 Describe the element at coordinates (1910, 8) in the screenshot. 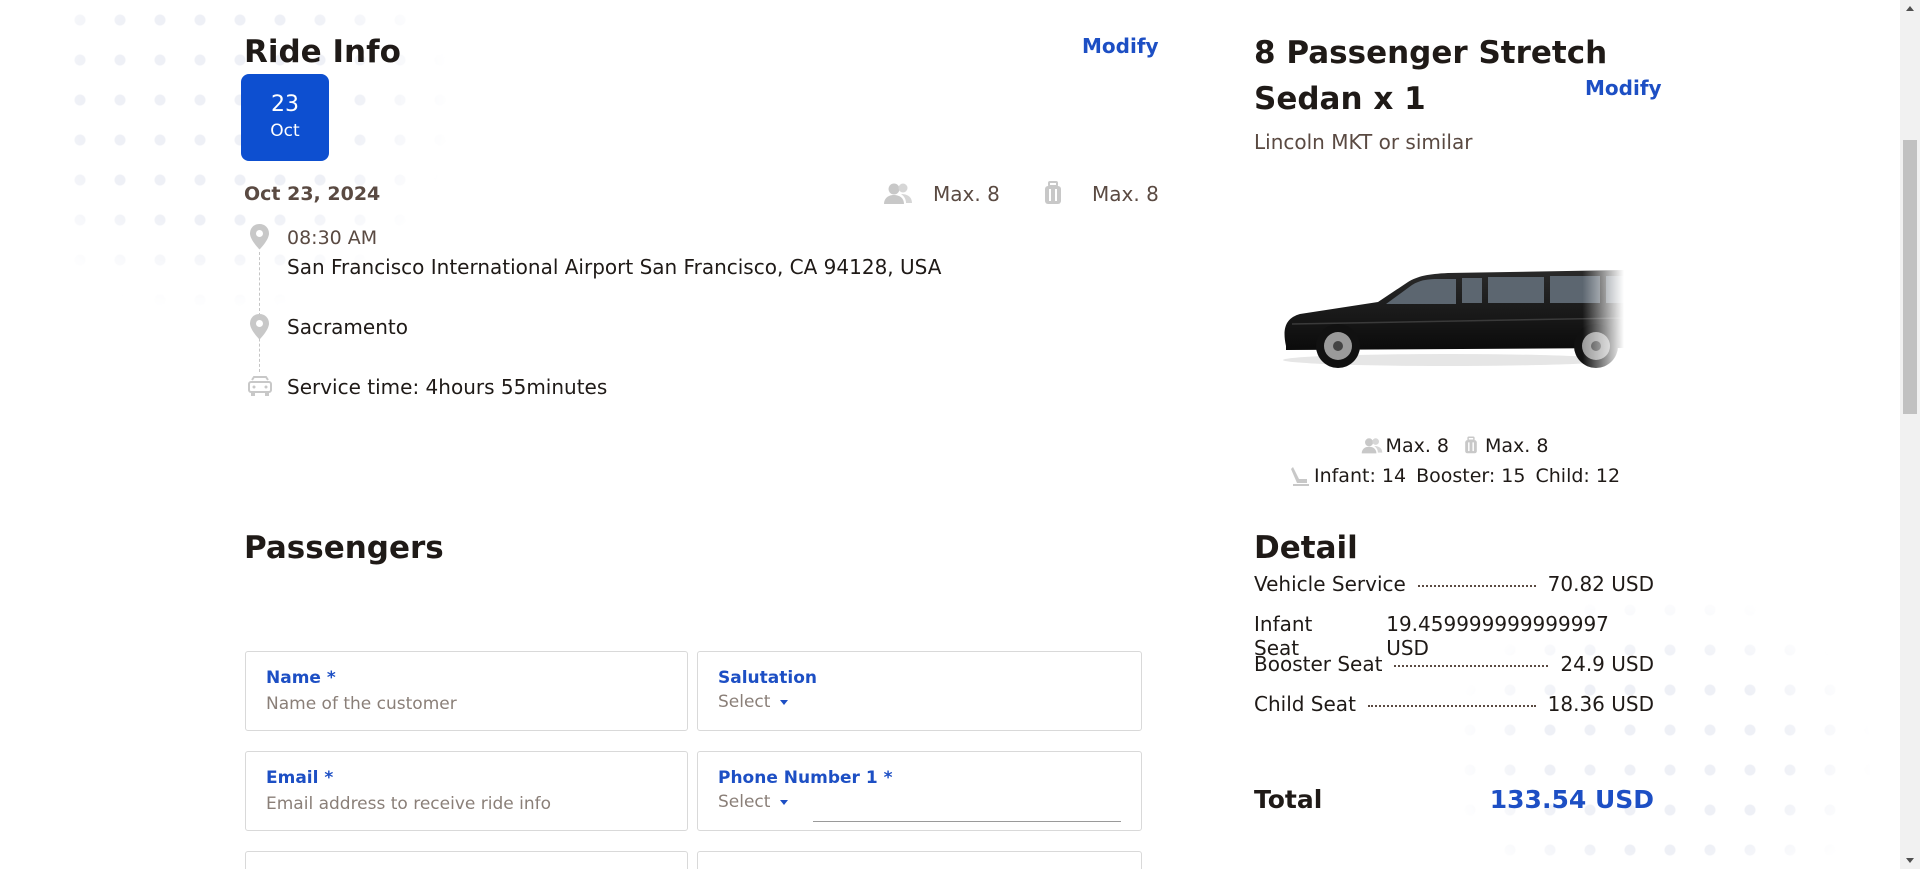

I see `scroll-up-arrow-icon` at that location.